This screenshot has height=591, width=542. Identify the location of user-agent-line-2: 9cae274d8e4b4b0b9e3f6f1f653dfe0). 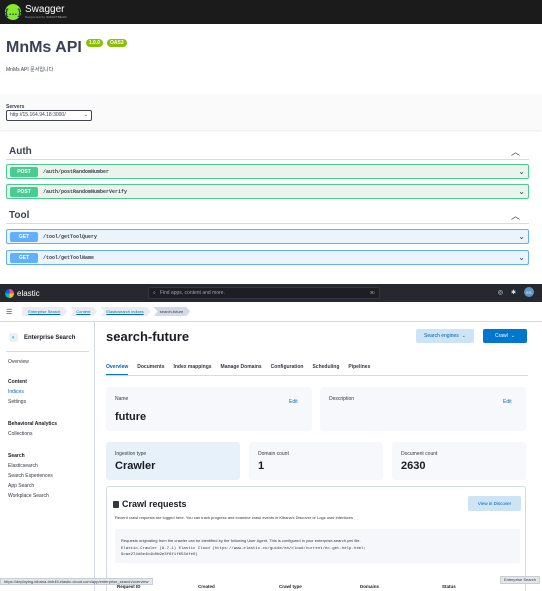
(159, 555).